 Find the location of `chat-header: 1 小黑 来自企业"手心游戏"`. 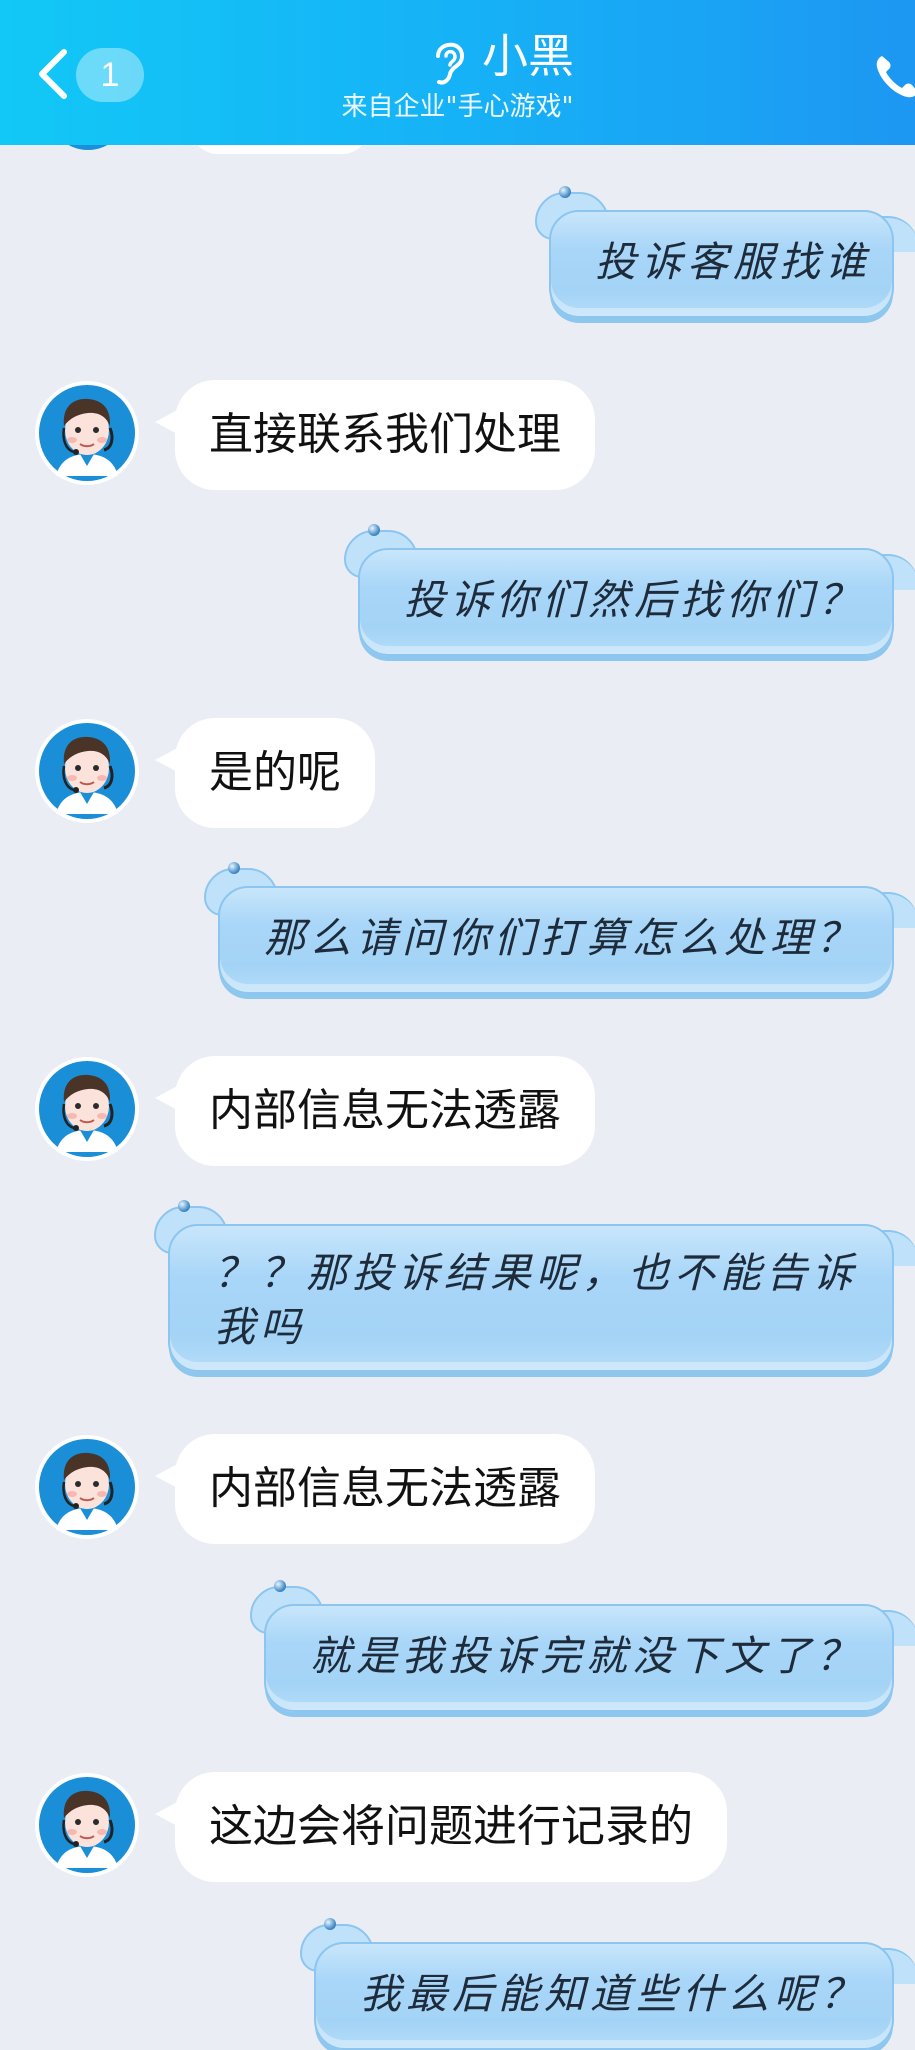

chat-header: 1 小黑 来自企业"手心游戏" is located at coordinates (457, 72).